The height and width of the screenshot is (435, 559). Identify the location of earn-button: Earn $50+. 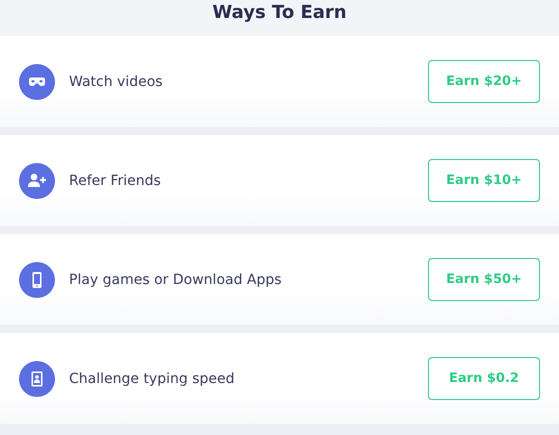
(484, 279).